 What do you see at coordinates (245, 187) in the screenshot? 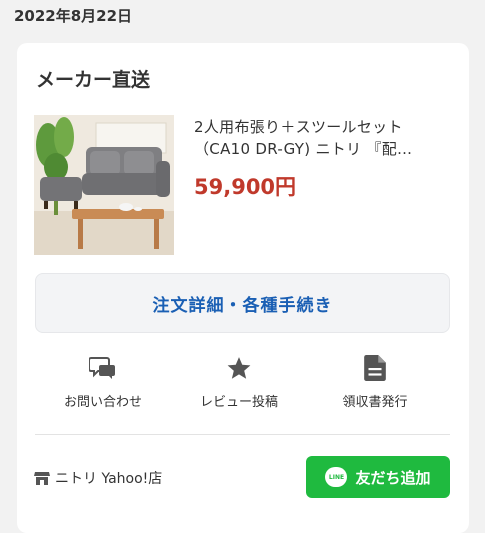
I see `product-price: 59,900円` at bounding box center [245, 187].